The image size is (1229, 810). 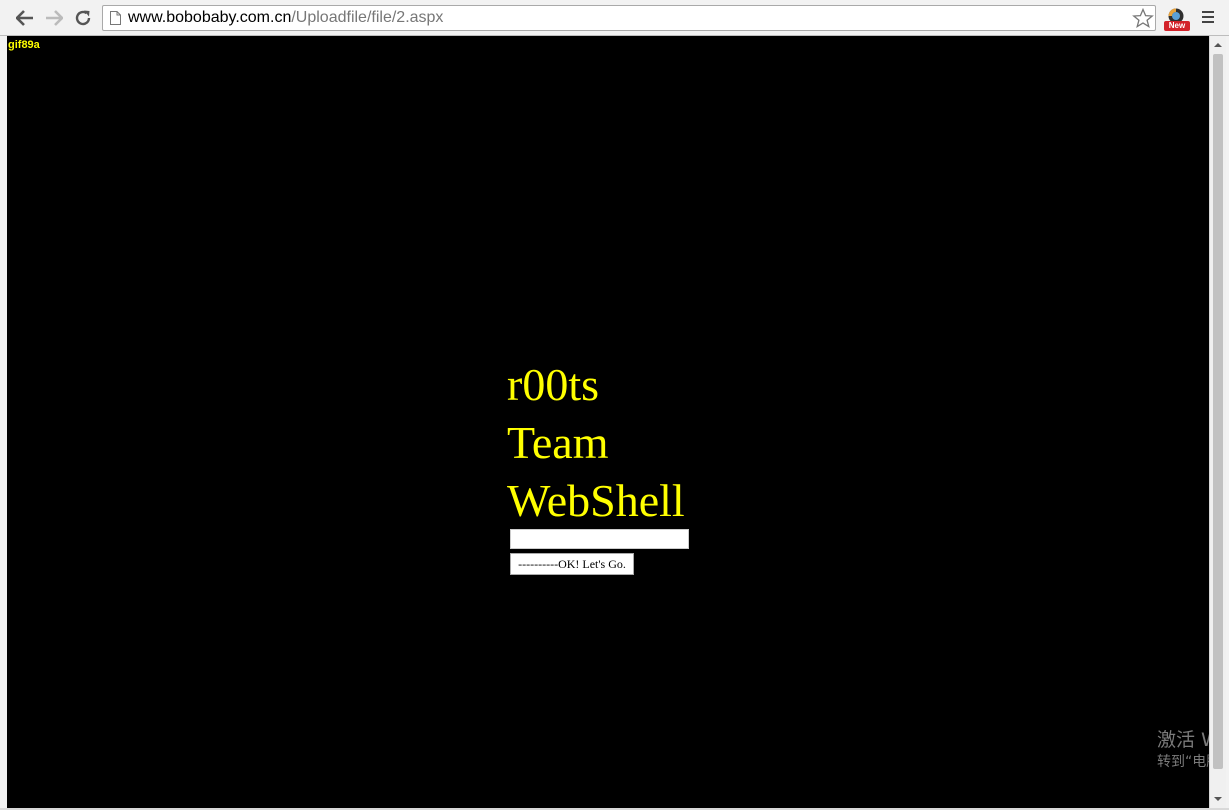 I want to click on url-path: /Uploadfile/file/2.aspx, so click(x=367, y=17).